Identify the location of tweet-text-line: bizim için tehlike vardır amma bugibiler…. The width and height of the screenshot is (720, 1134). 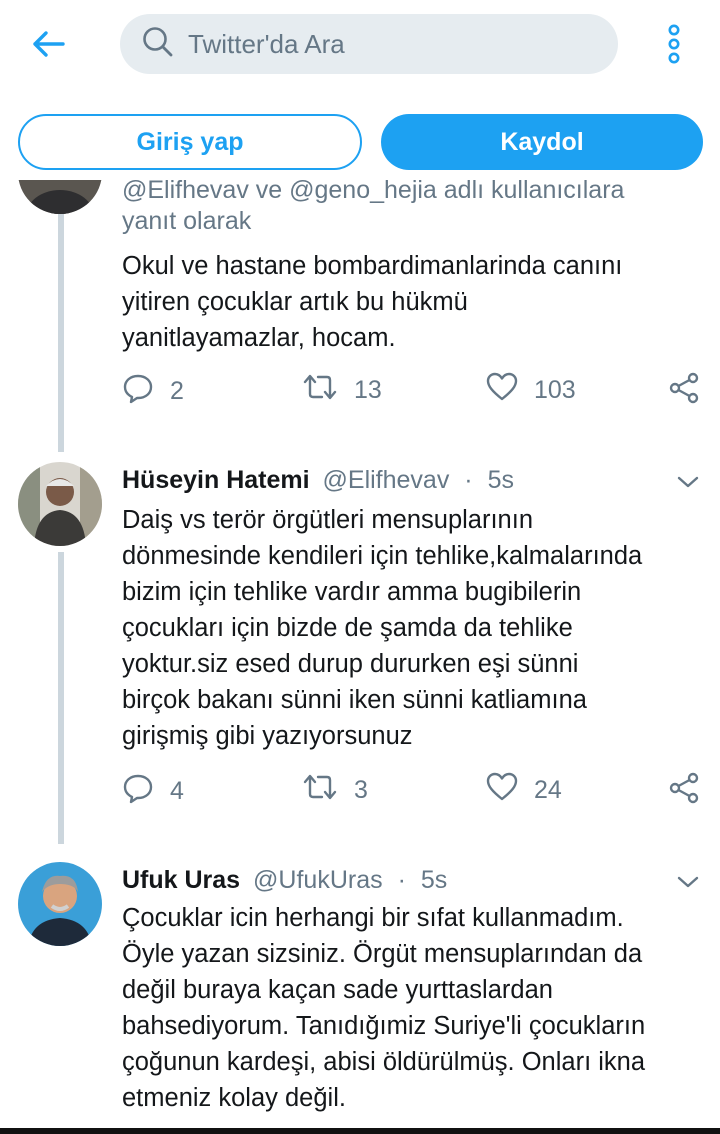
(352, 592).